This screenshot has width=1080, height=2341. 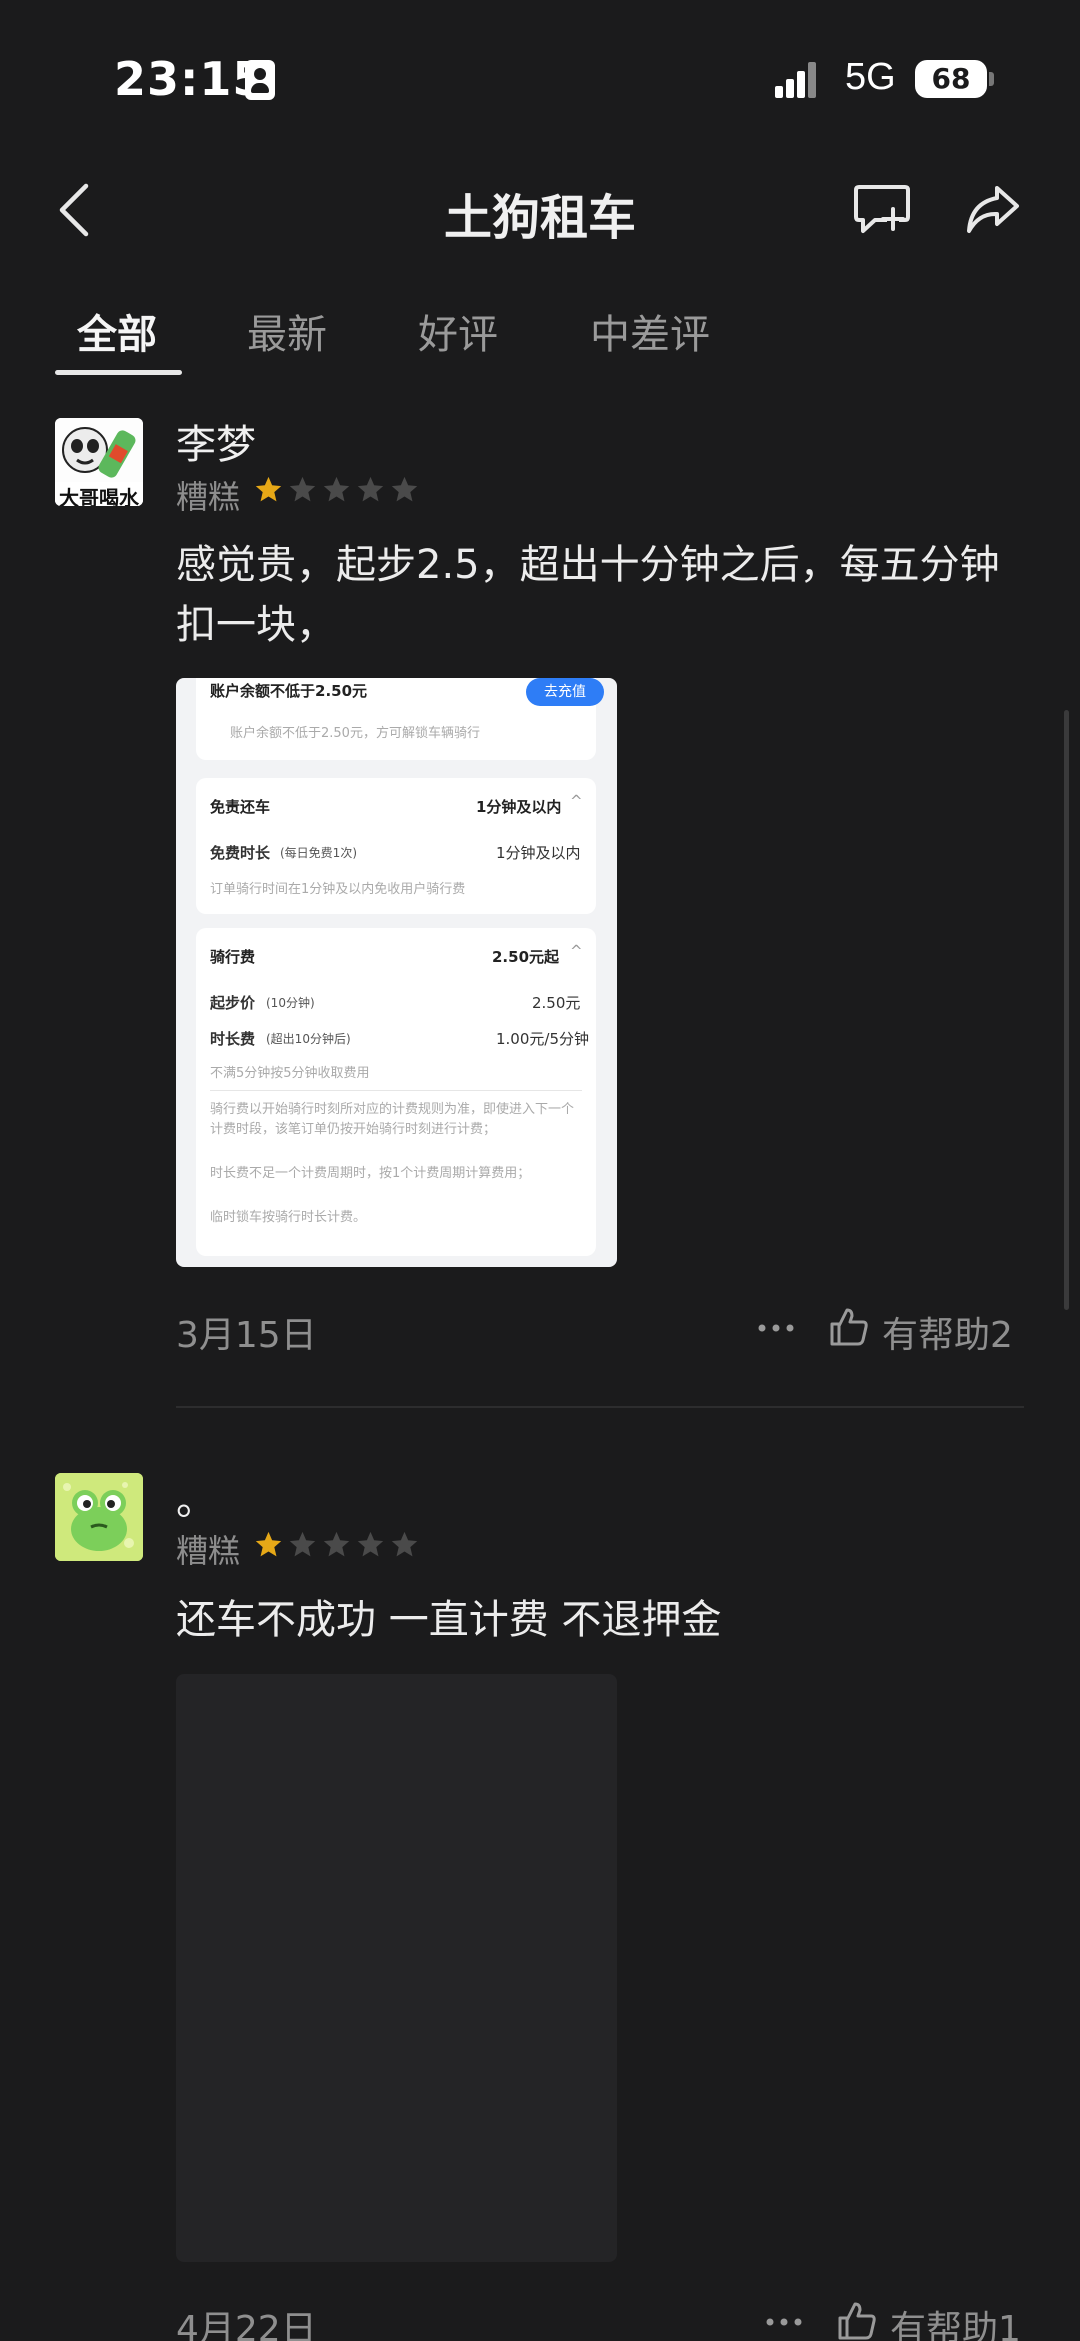 What do you see at coordinates (355, 733) in the screenshot?
I see `shot-balance-note: 账户余额不低于2.50元，方可解锁车辆骑行` at bounding box center [355, 733].